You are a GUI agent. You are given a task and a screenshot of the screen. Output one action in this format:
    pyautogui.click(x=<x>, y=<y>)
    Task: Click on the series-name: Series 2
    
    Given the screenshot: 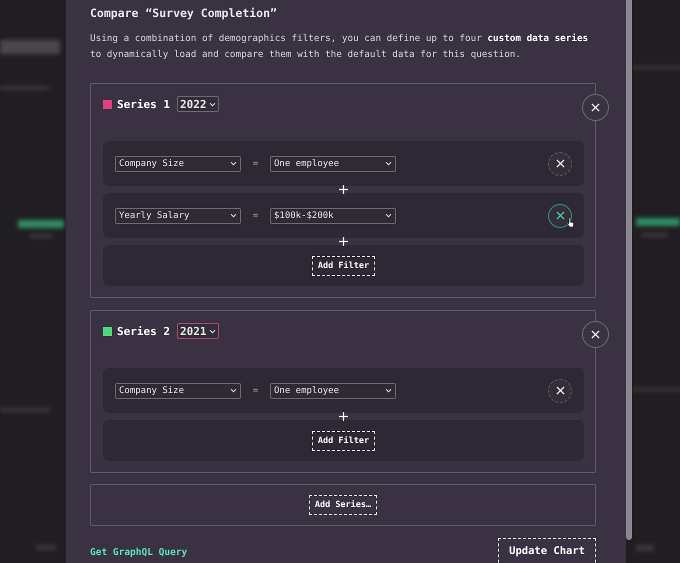 What is the action you would take?
    pyautogui.click(x=143, y=331)
    